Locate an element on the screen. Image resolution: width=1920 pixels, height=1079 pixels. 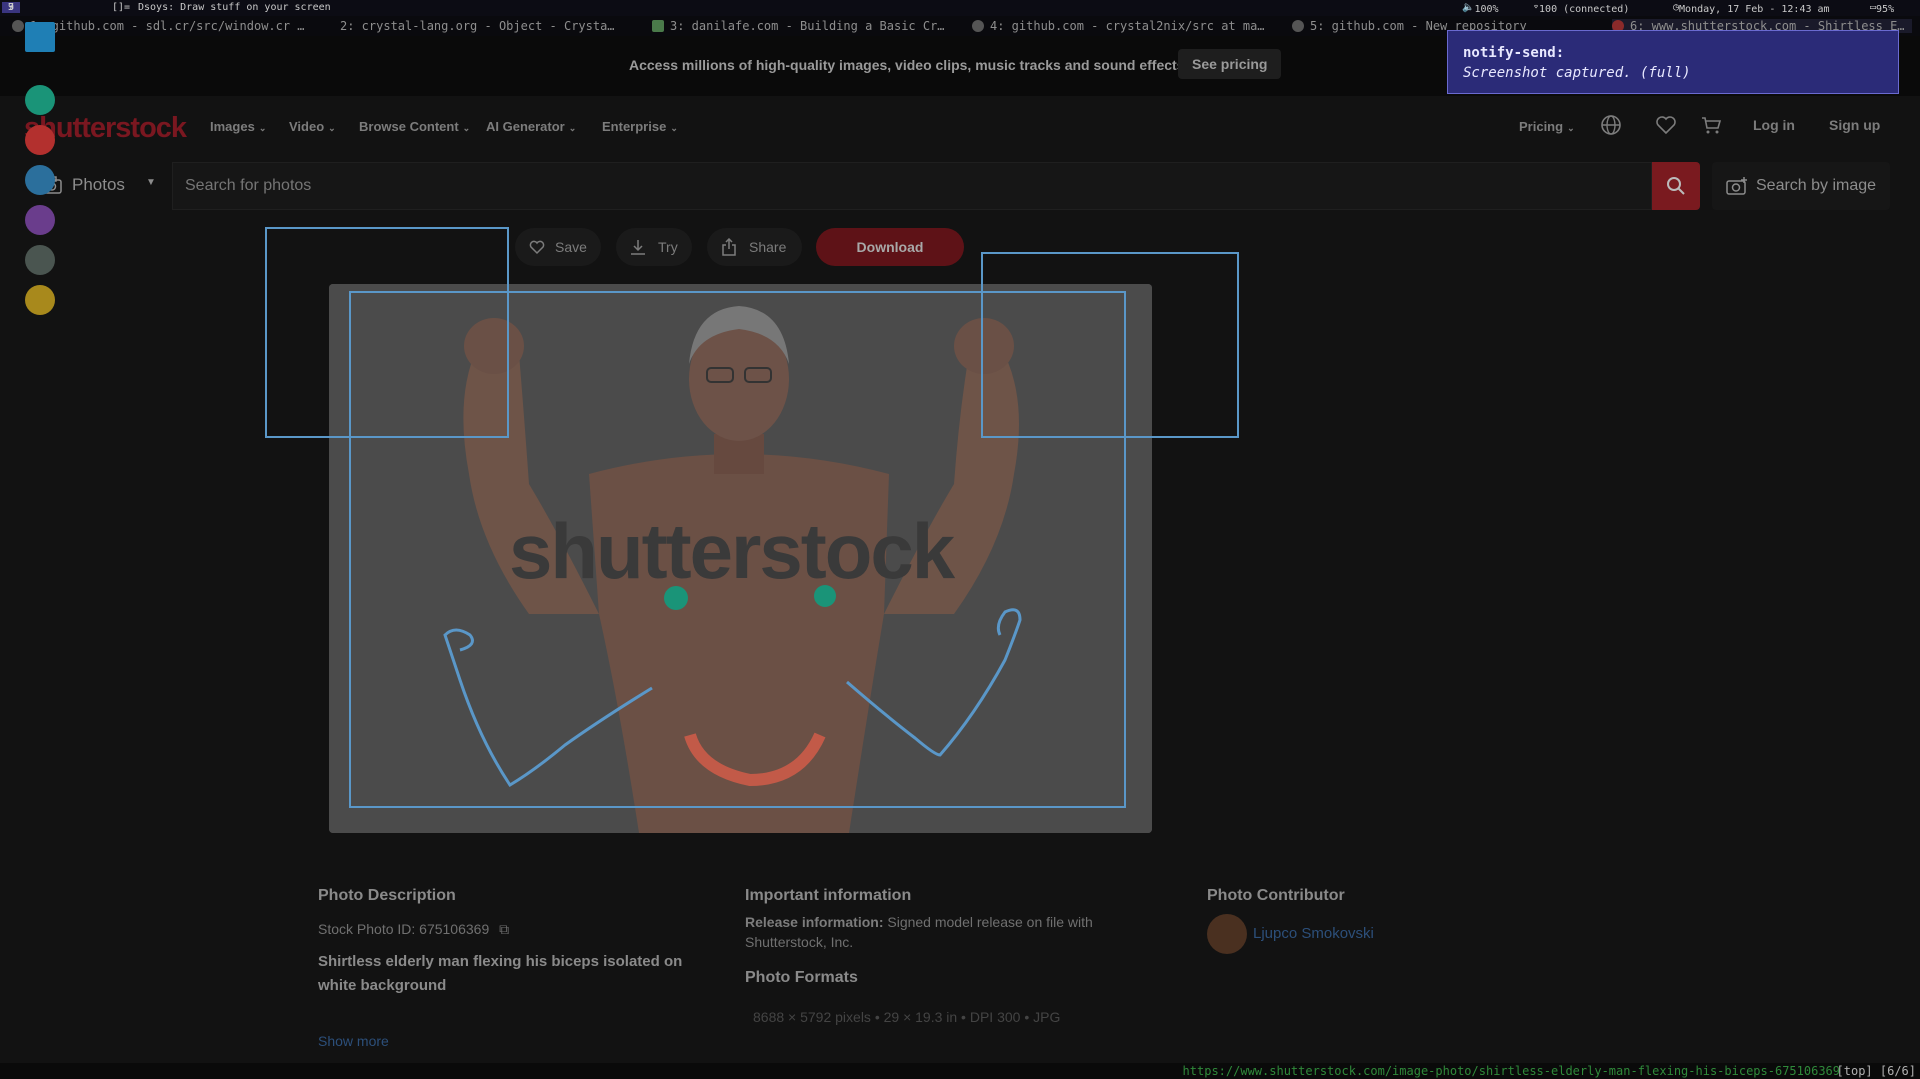
stock-id-text: Stock Photo ID: 675106369 is located at coordinates (404, 929).